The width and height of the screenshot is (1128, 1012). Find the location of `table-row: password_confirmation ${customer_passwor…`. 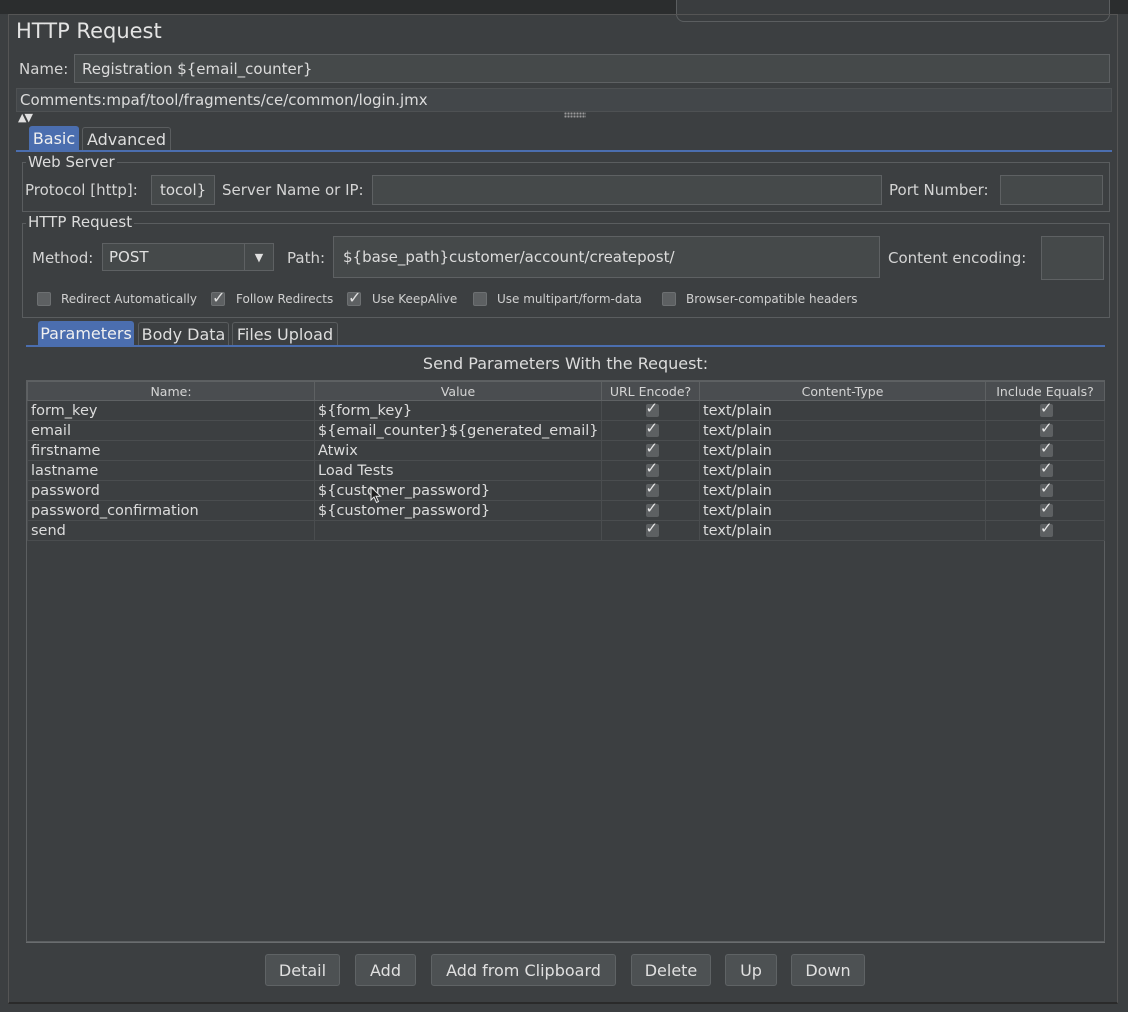

table-row: password_confirmation ${customer_passwor… is located at coordinates (566, 510).